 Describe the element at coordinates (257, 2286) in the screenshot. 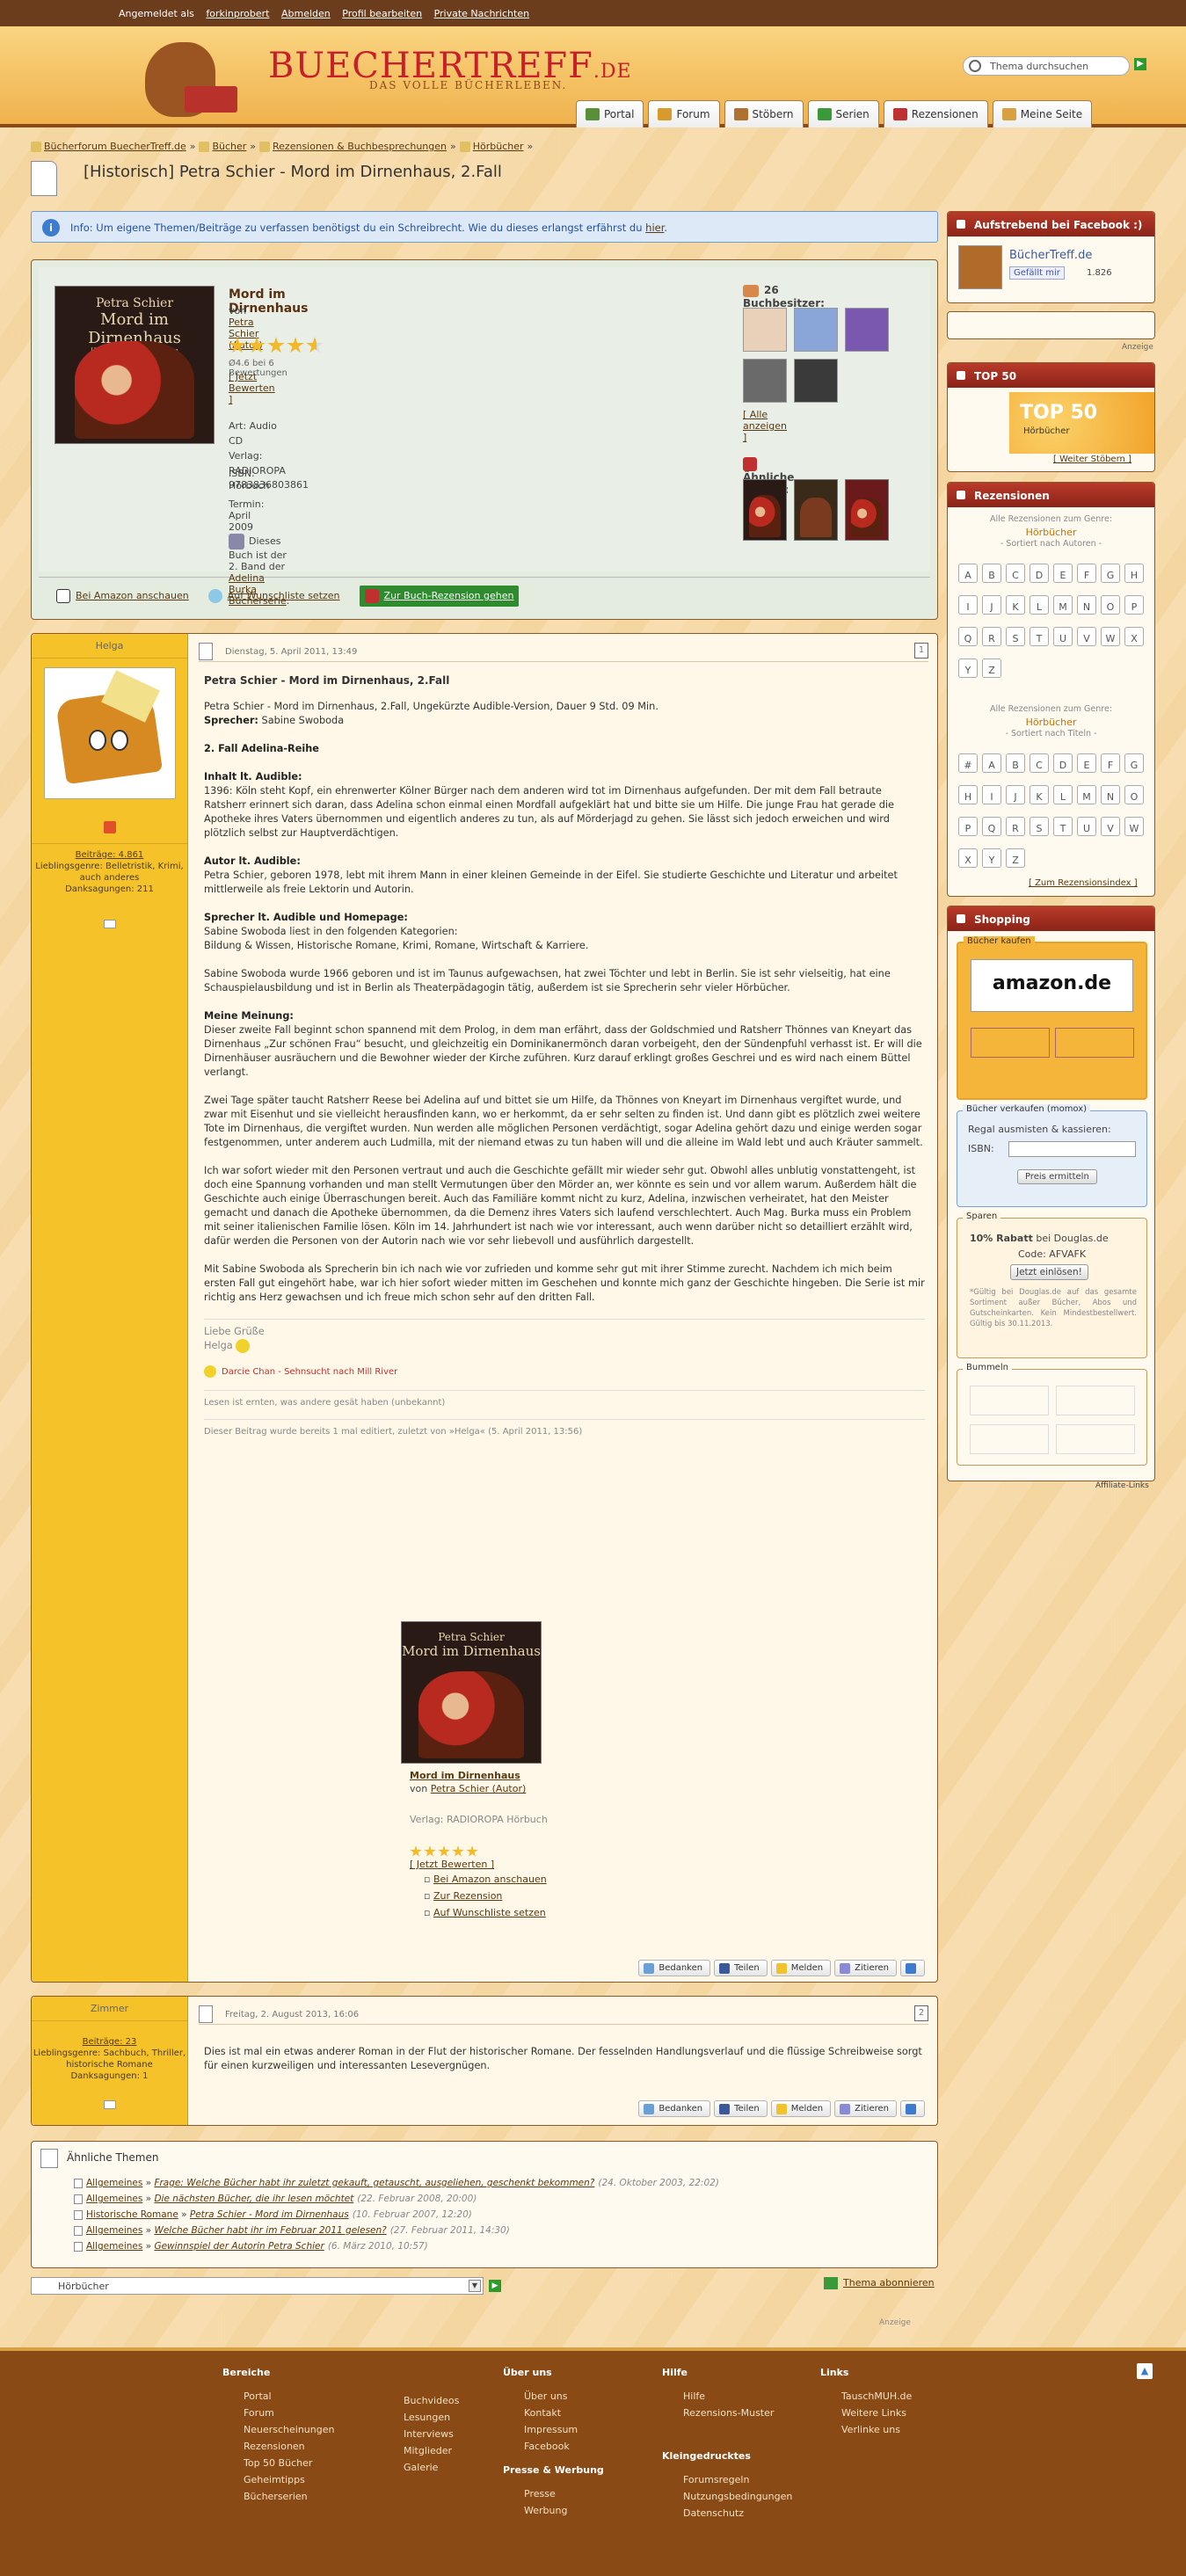

I see `forum-jump-select: Hörbücher ▼` at that location.